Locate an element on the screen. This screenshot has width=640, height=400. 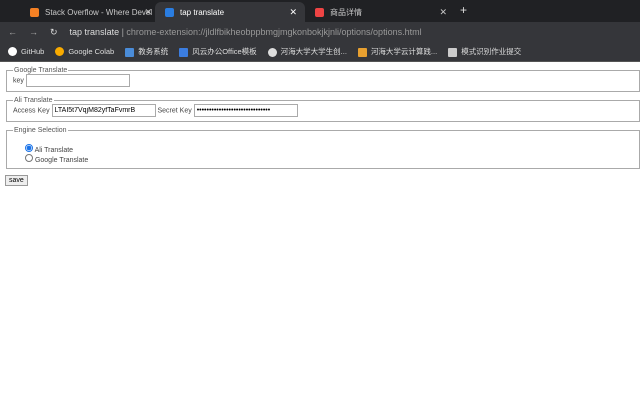
ali-translate-section: Ali Translate Access Key Secret Key is located at coordinates (323, 109).